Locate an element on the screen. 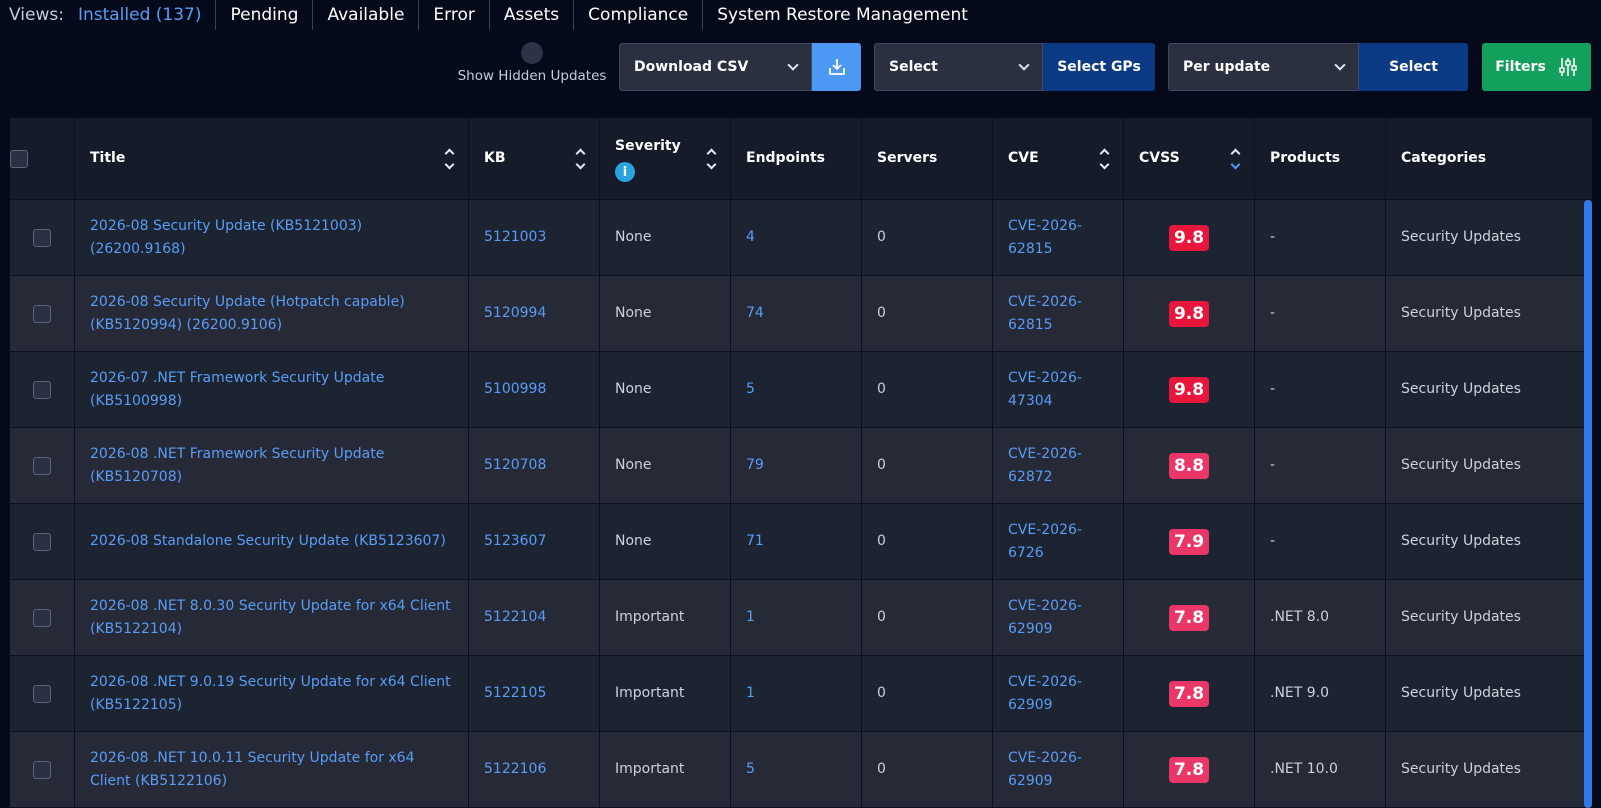 The width and height of the screenshot is (1601, 808). select-all-checkbox is located at coordinates (19, 158).